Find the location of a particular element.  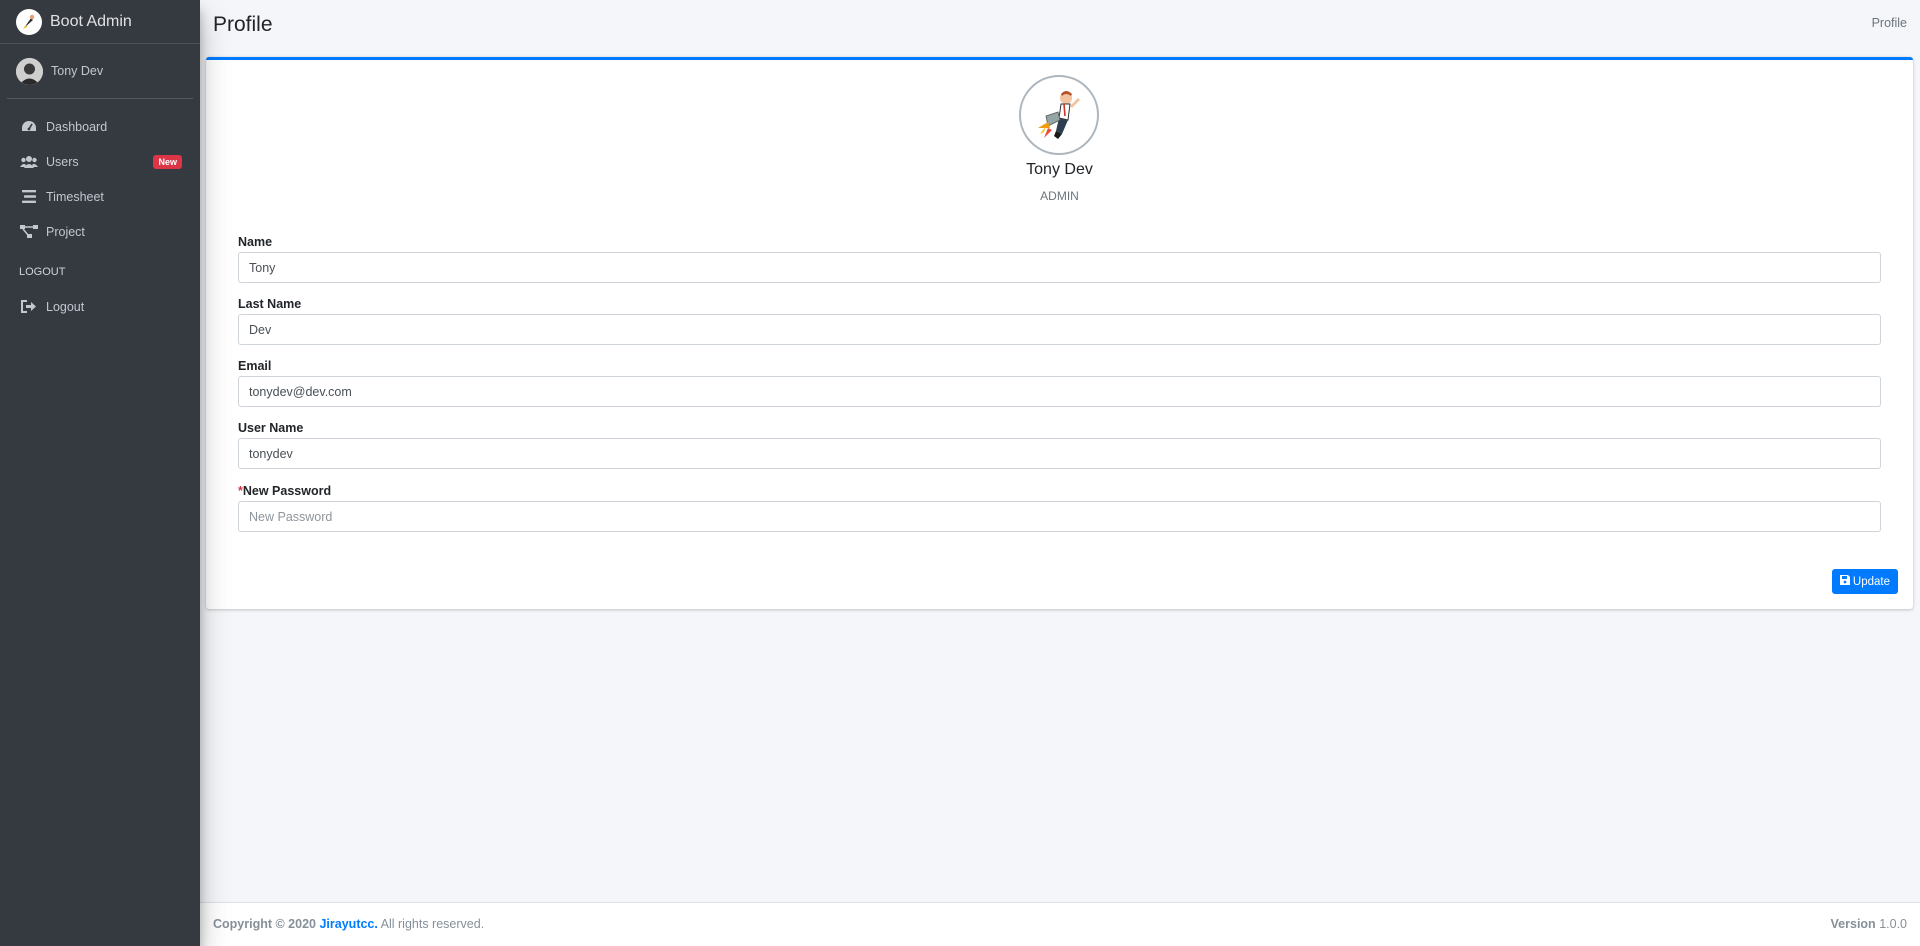

sidebar-item-label: Project is located at coordinates (65, 231).